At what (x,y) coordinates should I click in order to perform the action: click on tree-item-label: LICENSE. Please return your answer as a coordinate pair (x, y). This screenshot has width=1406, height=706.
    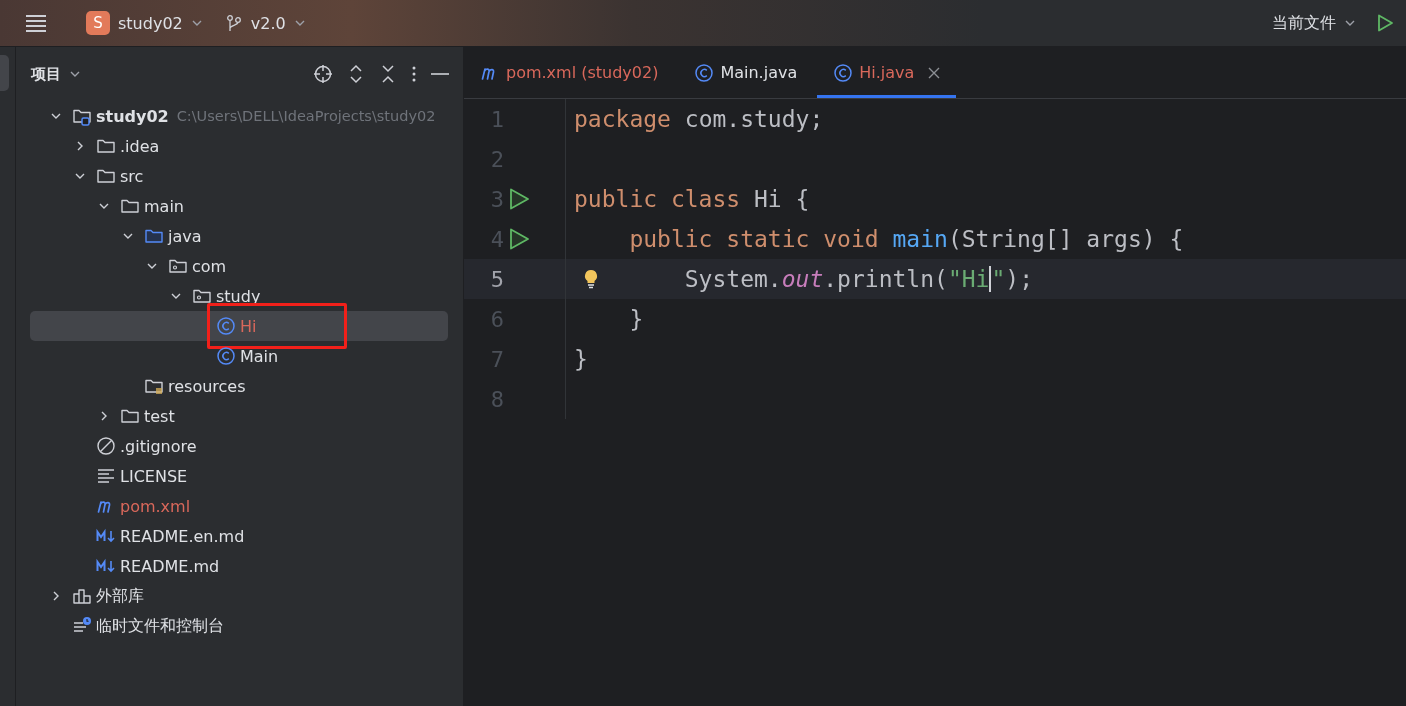
    Looking at the image, I should click on (154, 476).